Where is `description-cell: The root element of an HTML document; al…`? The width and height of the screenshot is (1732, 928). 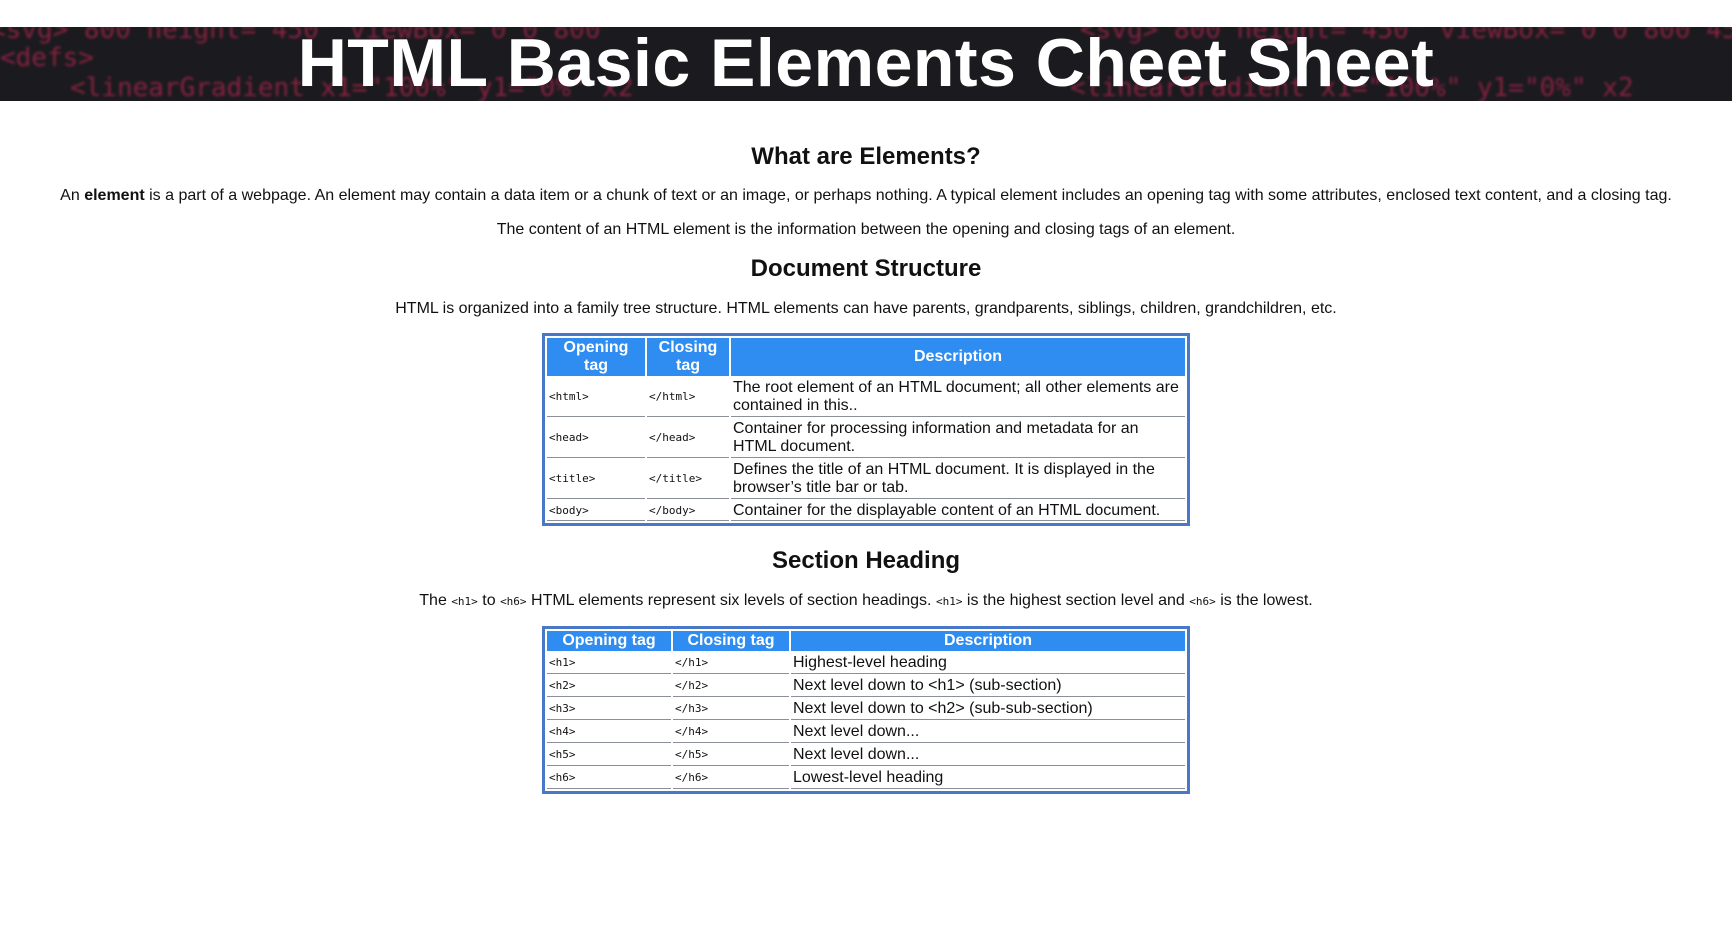
description-cell: The root element of an HTML document; al… is located at coordinates (958, 397).